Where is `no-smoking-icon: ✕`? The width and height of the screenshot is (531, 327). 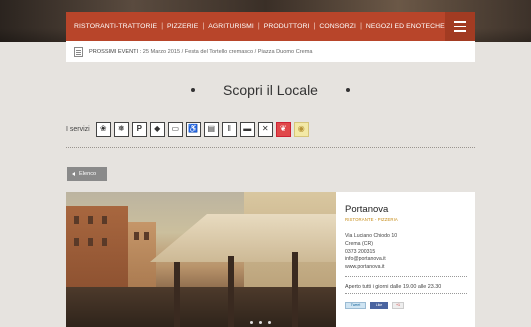
no-smoking-icon: ✕ is located at coordinates (265, 129).